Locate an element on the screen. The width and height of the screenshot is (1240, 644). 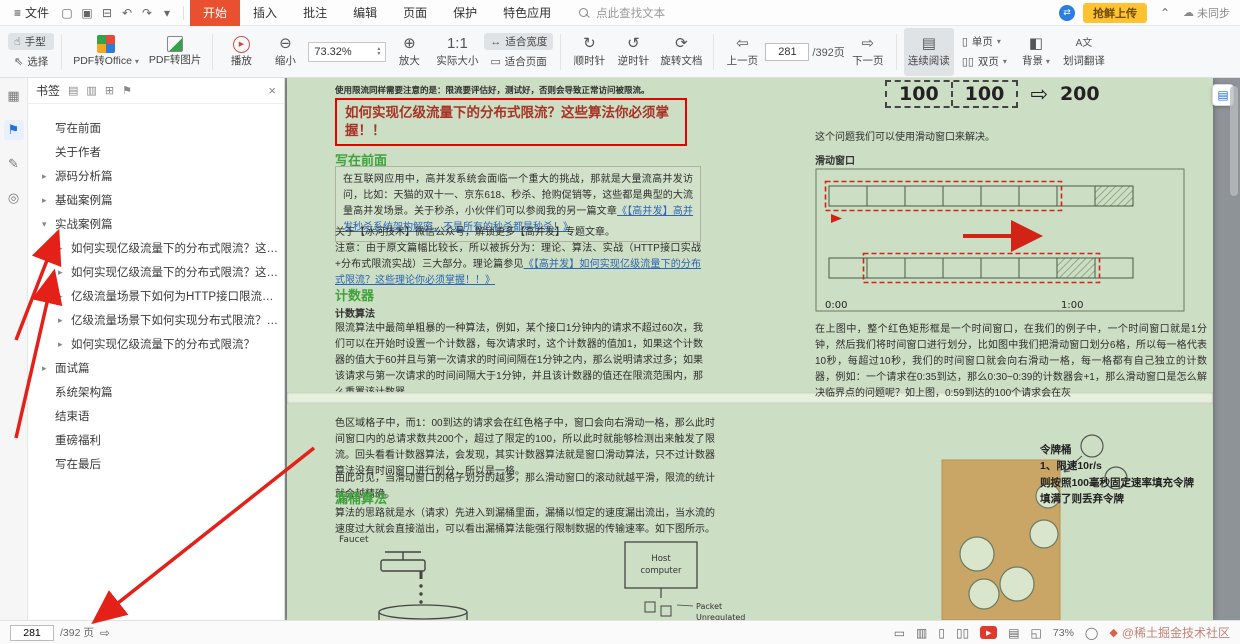
sync-status: ☁ 未同步 is located at coordinates (1206, 13).